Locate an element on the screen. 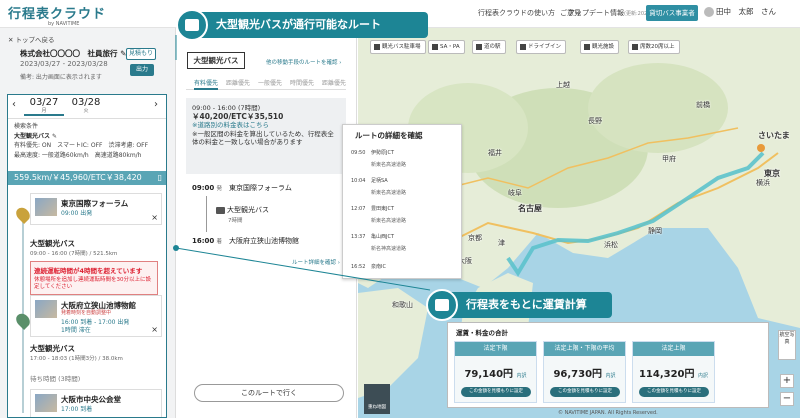  filter-tourist-facility: 観光施設 is located at coordinates (600, 47).